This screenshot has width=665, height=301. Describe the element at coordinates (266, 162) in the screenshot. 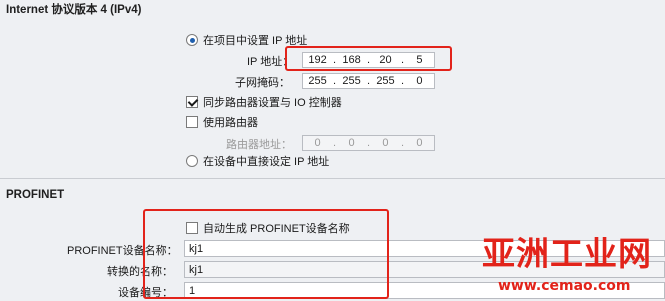

I see `set-ip-on-device-label: 在设备中直接设定 IP 地址` at that location.